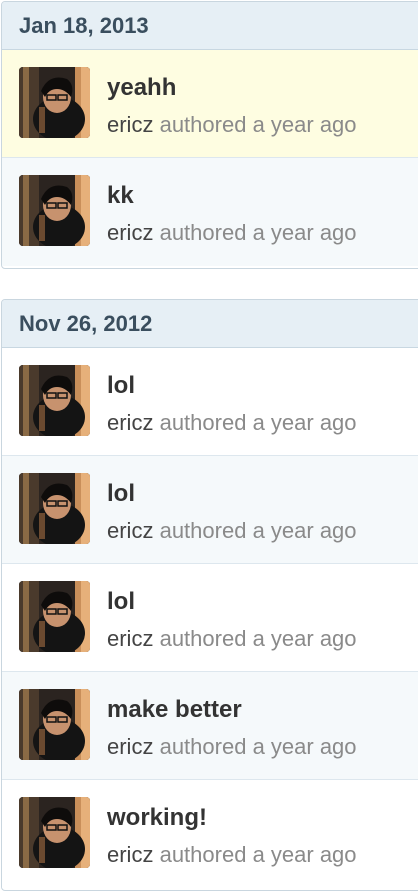 Image resolution: width=418 pixels, height=896 pixels. I want to click on commit-message: working!, so click(157, 818).